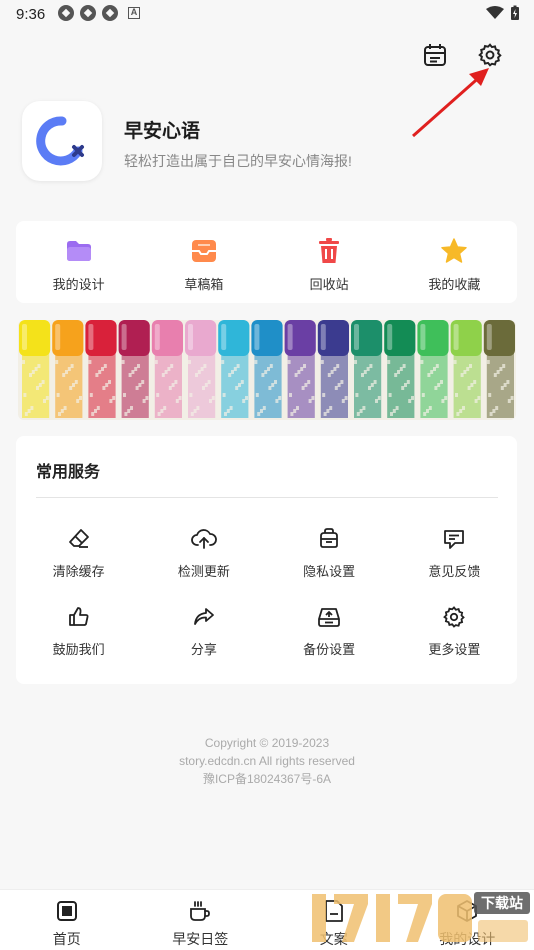 The width and height of the screenshot is (534, 950). What do you see at coordinates (78, 262) in the screenshot?
I see `my-designs-button: 我的设计` at bounding box center [78, 262].